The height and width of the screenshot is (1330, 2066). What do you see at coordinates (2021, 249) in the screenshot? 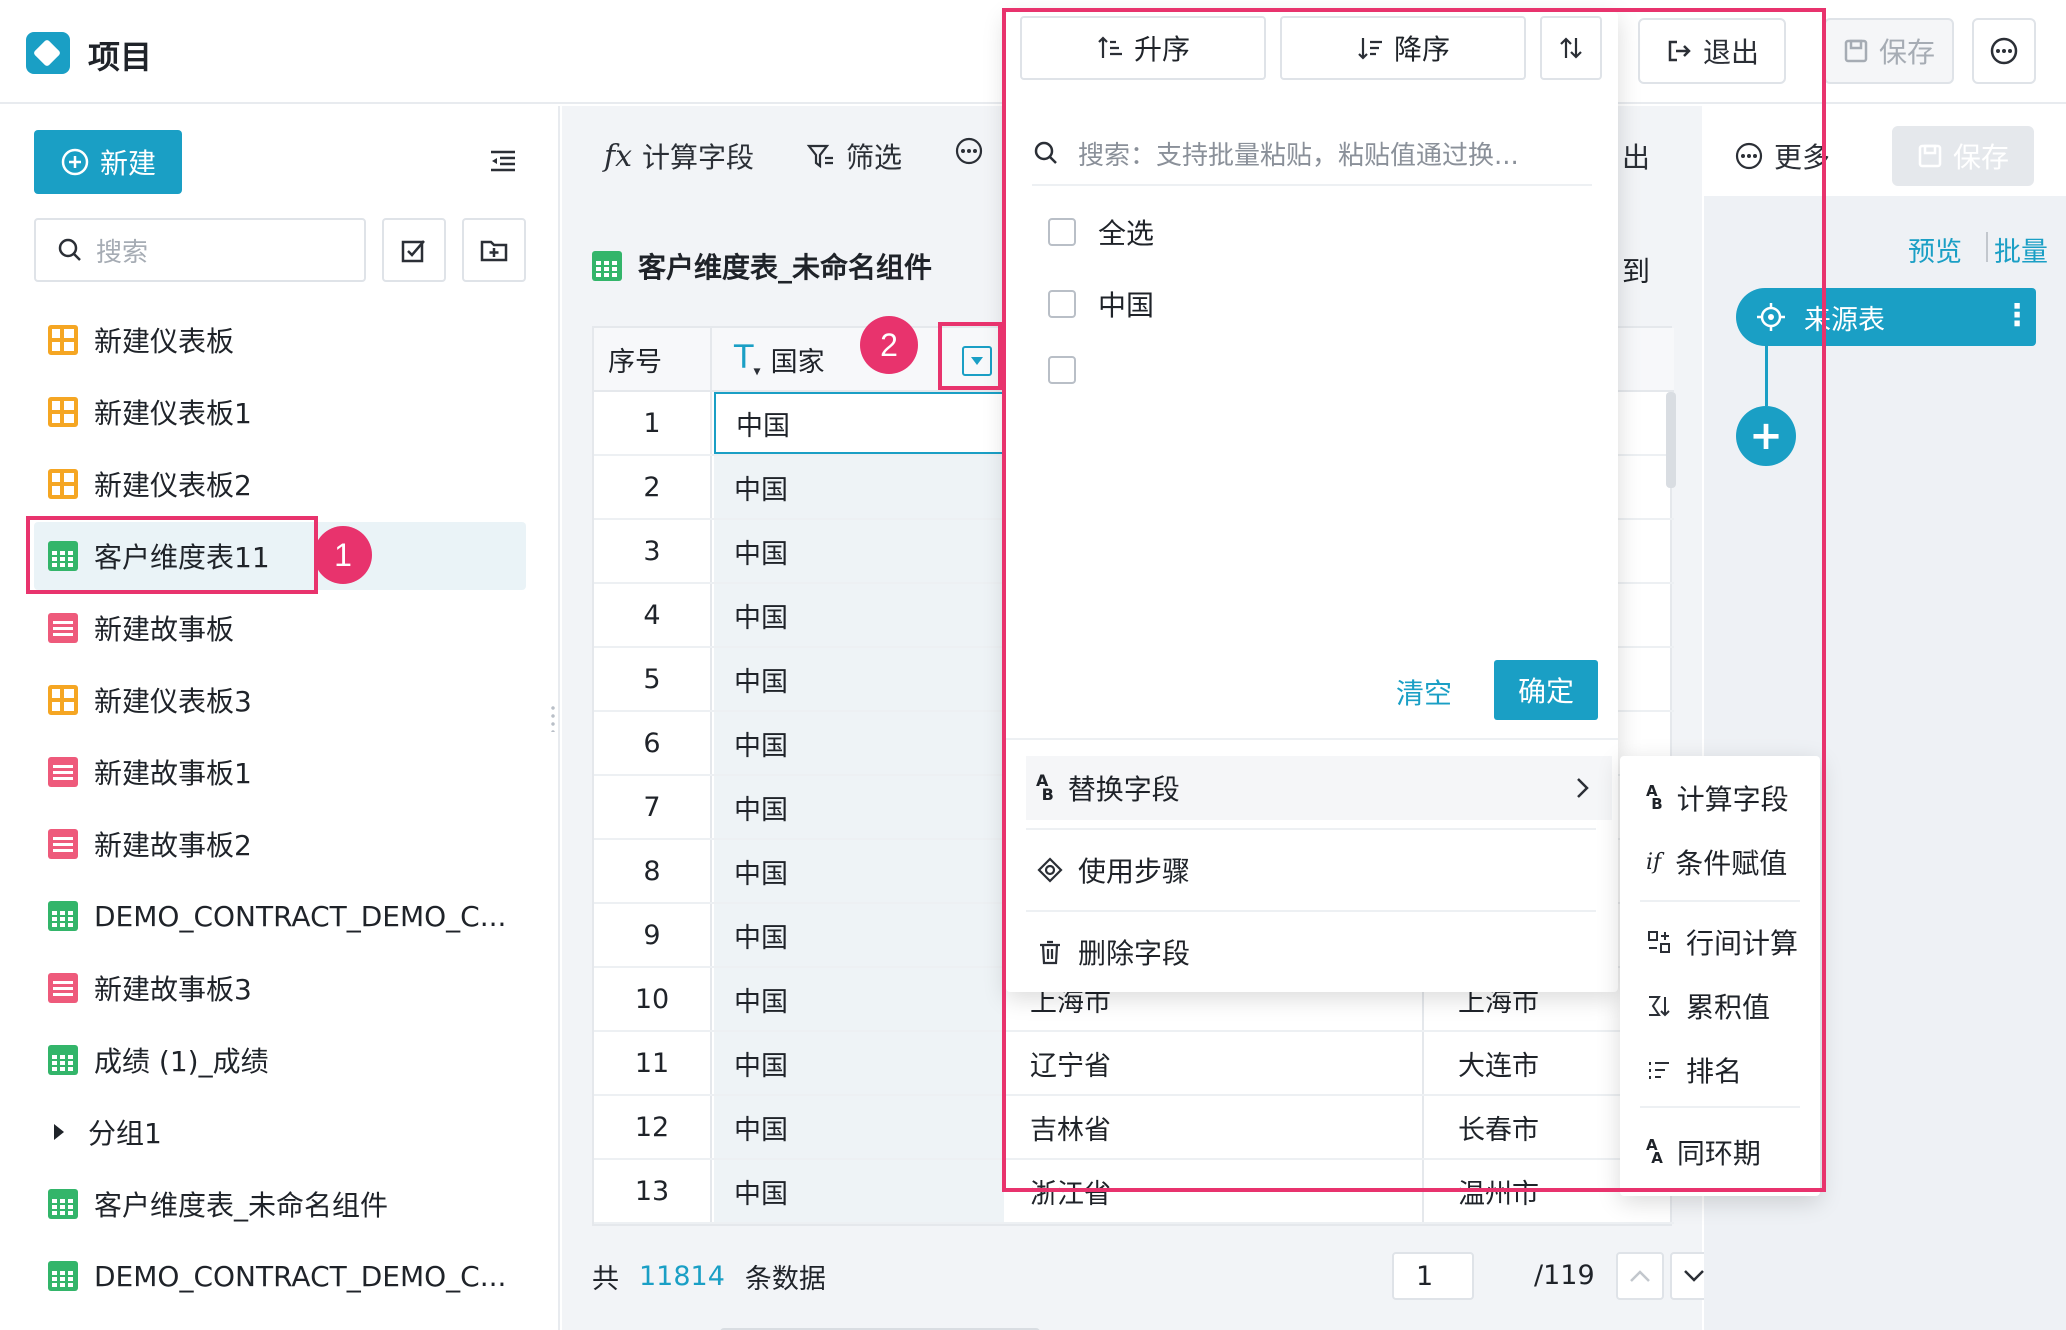
I see `batch-link: 批量` at bounding box center [2021, 249].